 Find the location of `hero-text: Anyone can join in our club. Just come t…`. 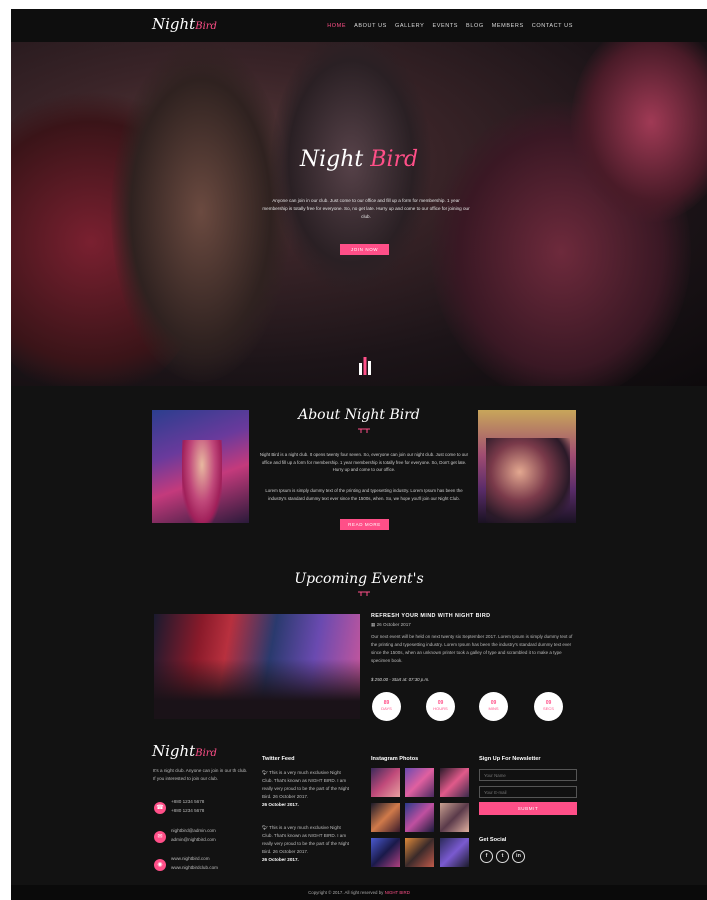

hero-text: Anyone can join in our club. Just come t… is located at coordinates (366, 208).